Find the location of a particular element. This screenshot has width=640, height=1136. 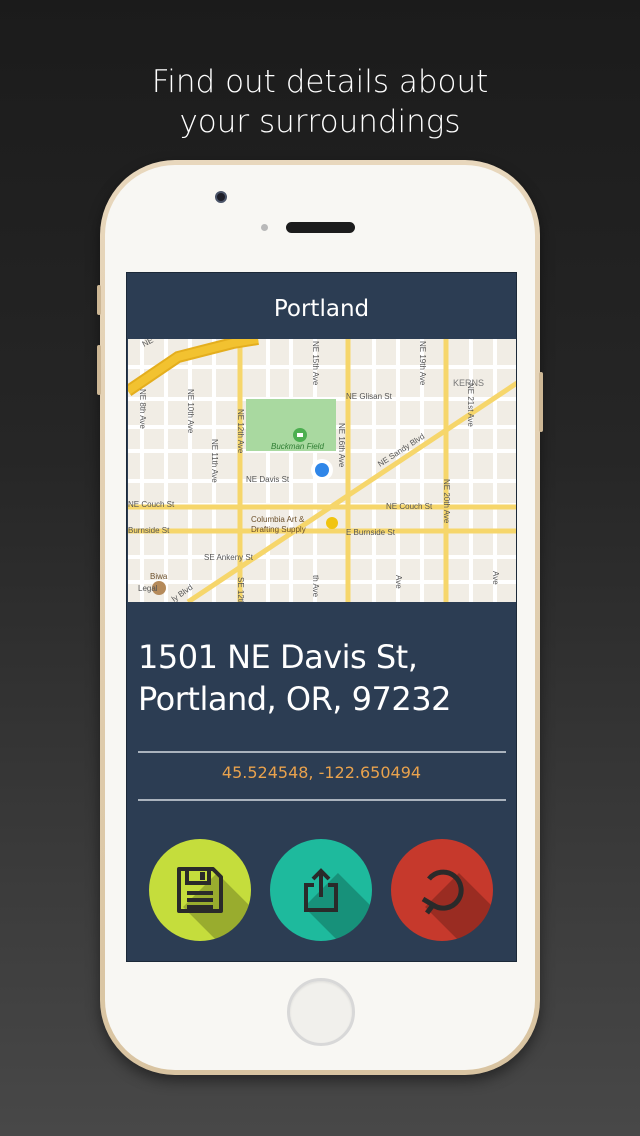

address-line2: Portland, OR, 97232 is located at coordinates (294, 699).